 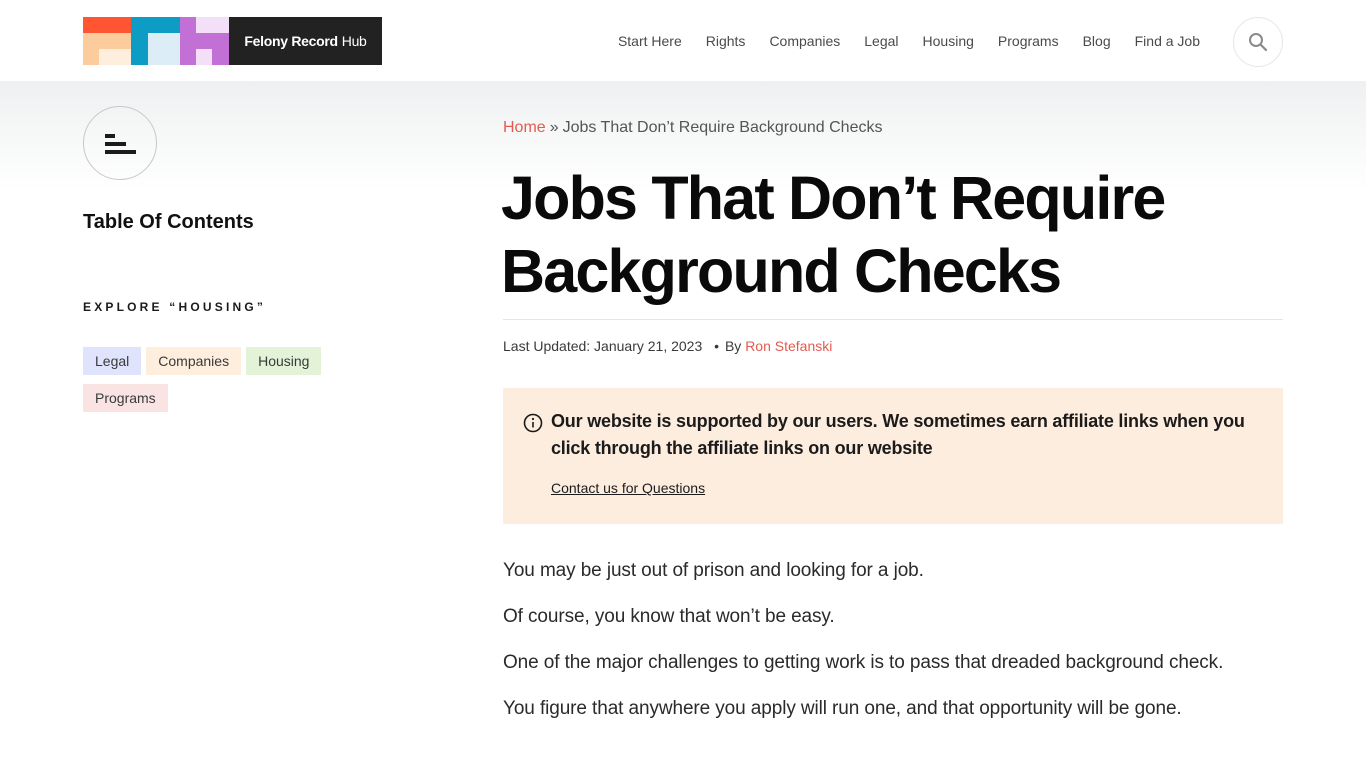 What do you see at coordinates (284, 361) in the screenshot?
I see `tag-housing: Housing` at bounding box center [284, 361].